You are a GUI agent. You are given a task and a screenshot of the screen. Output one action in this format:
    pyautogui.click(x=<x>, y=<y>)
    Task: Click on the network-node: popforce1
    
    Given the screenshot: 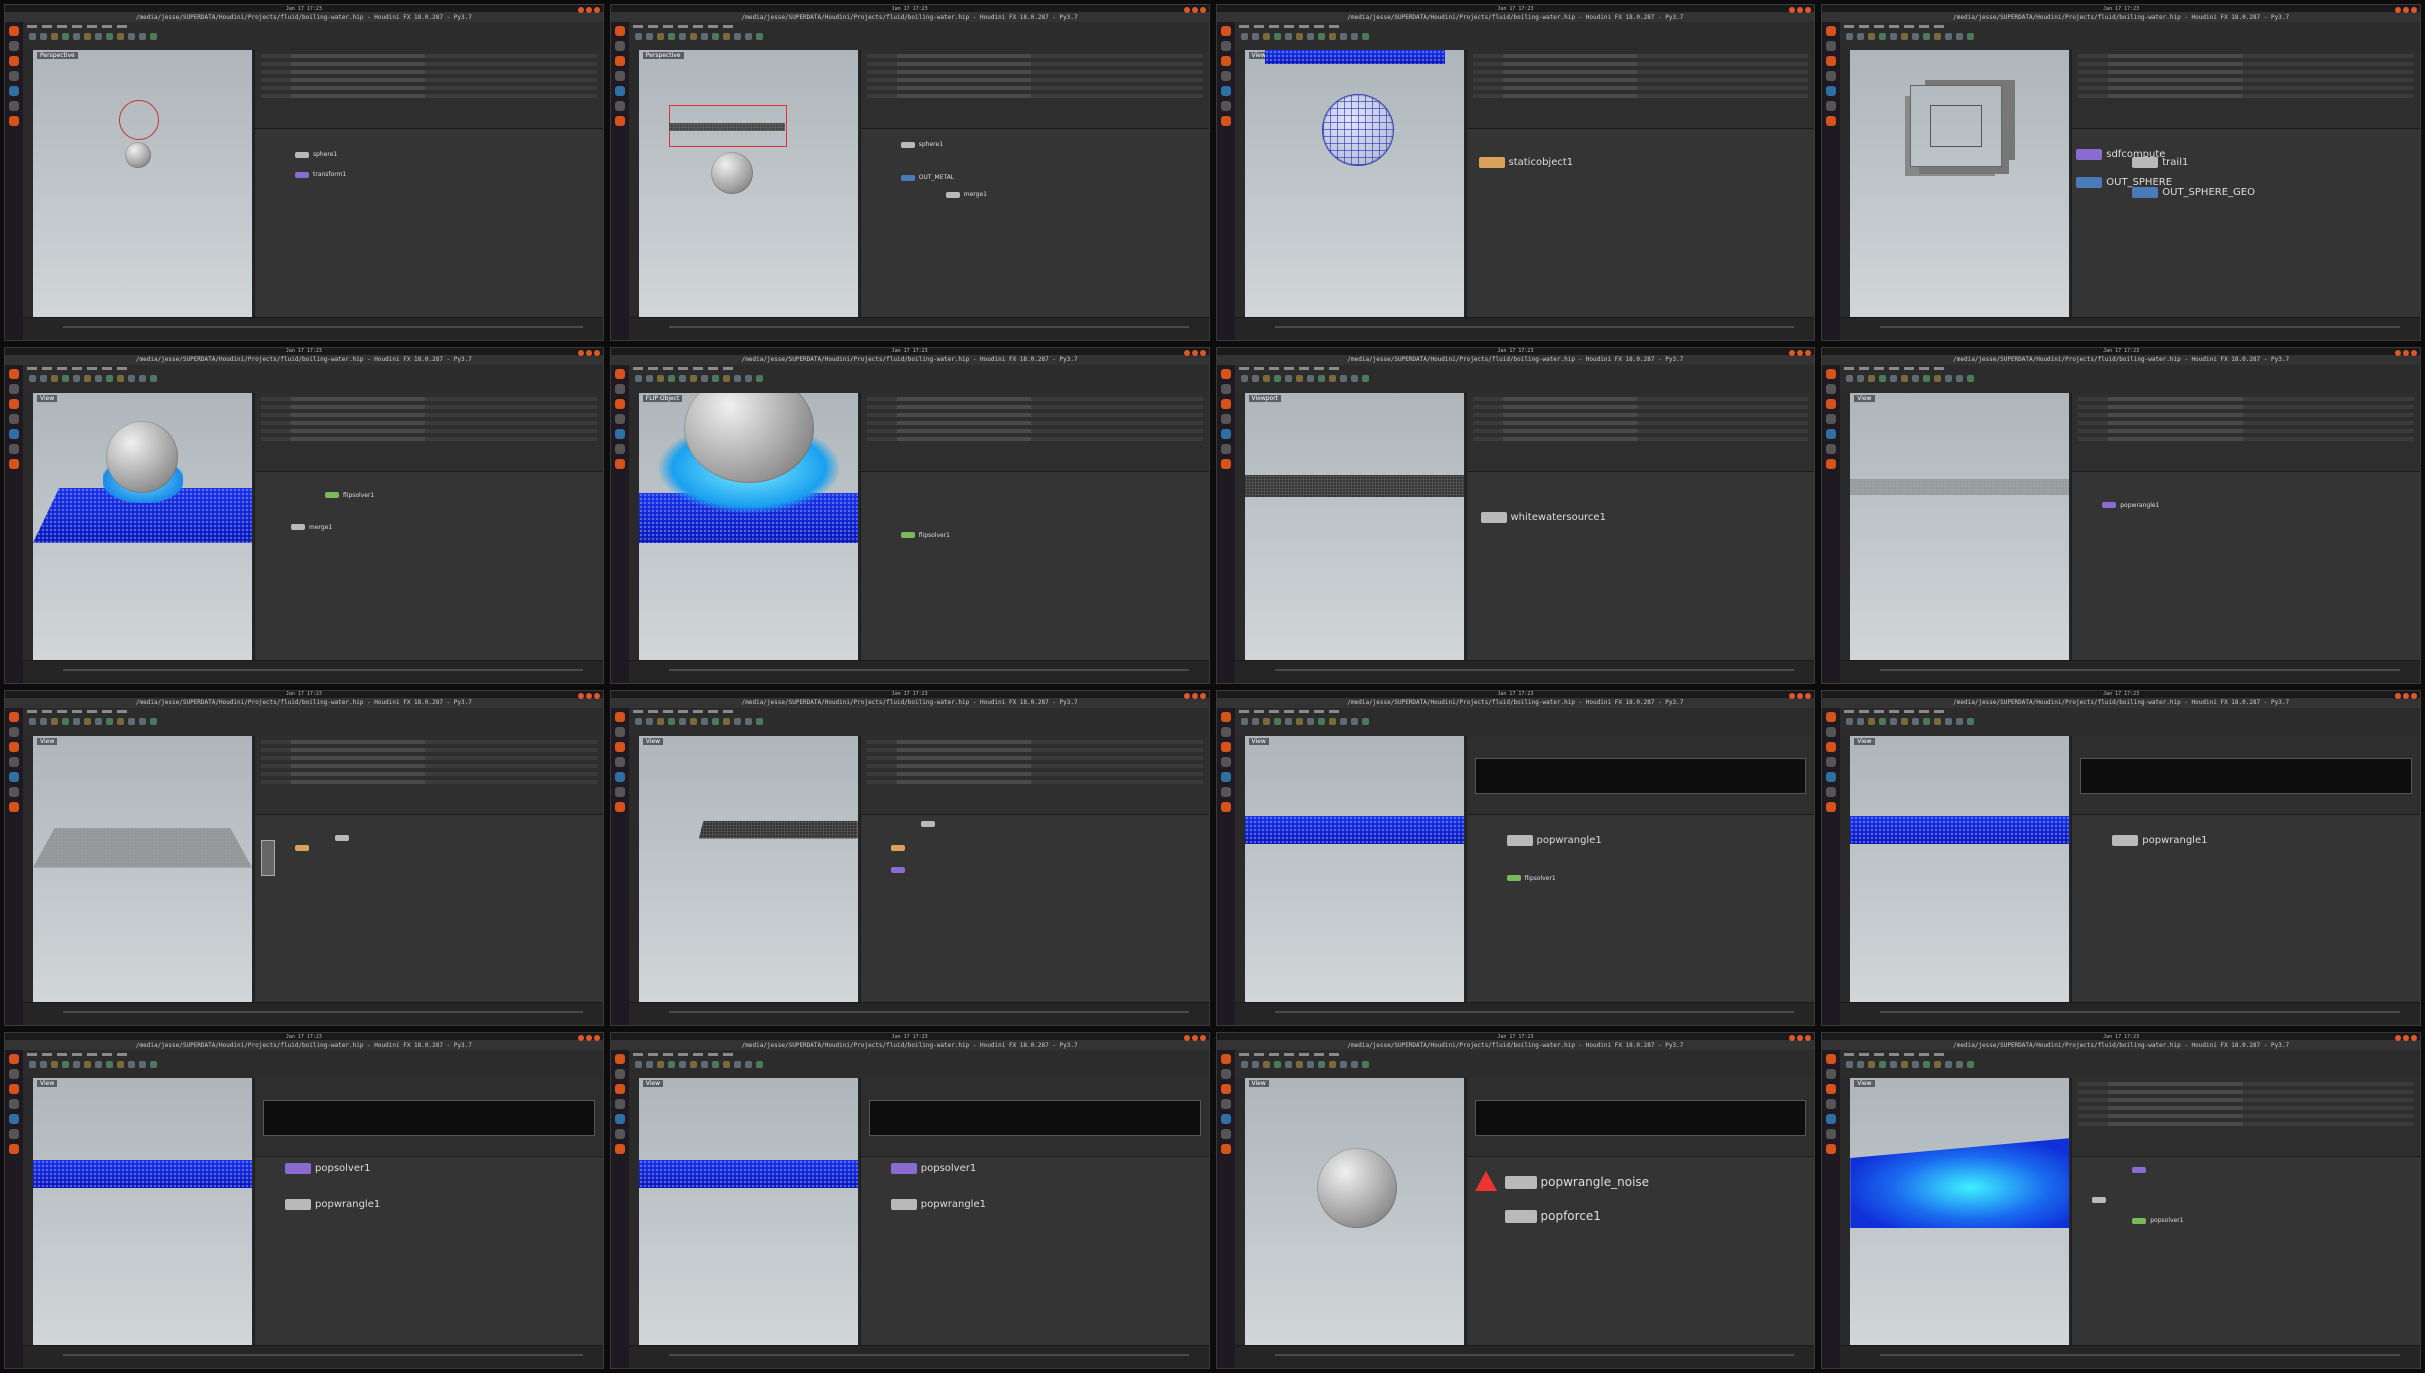 What is the action you would take?
    pyautogui.click(x=1552, y=1216)
    